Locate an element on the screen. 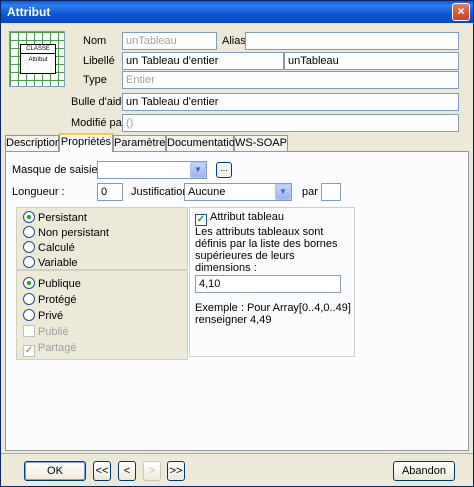 The height and width of the screenshot is (487, 474). nom-label: Nom is located at coordinates (95, 41).